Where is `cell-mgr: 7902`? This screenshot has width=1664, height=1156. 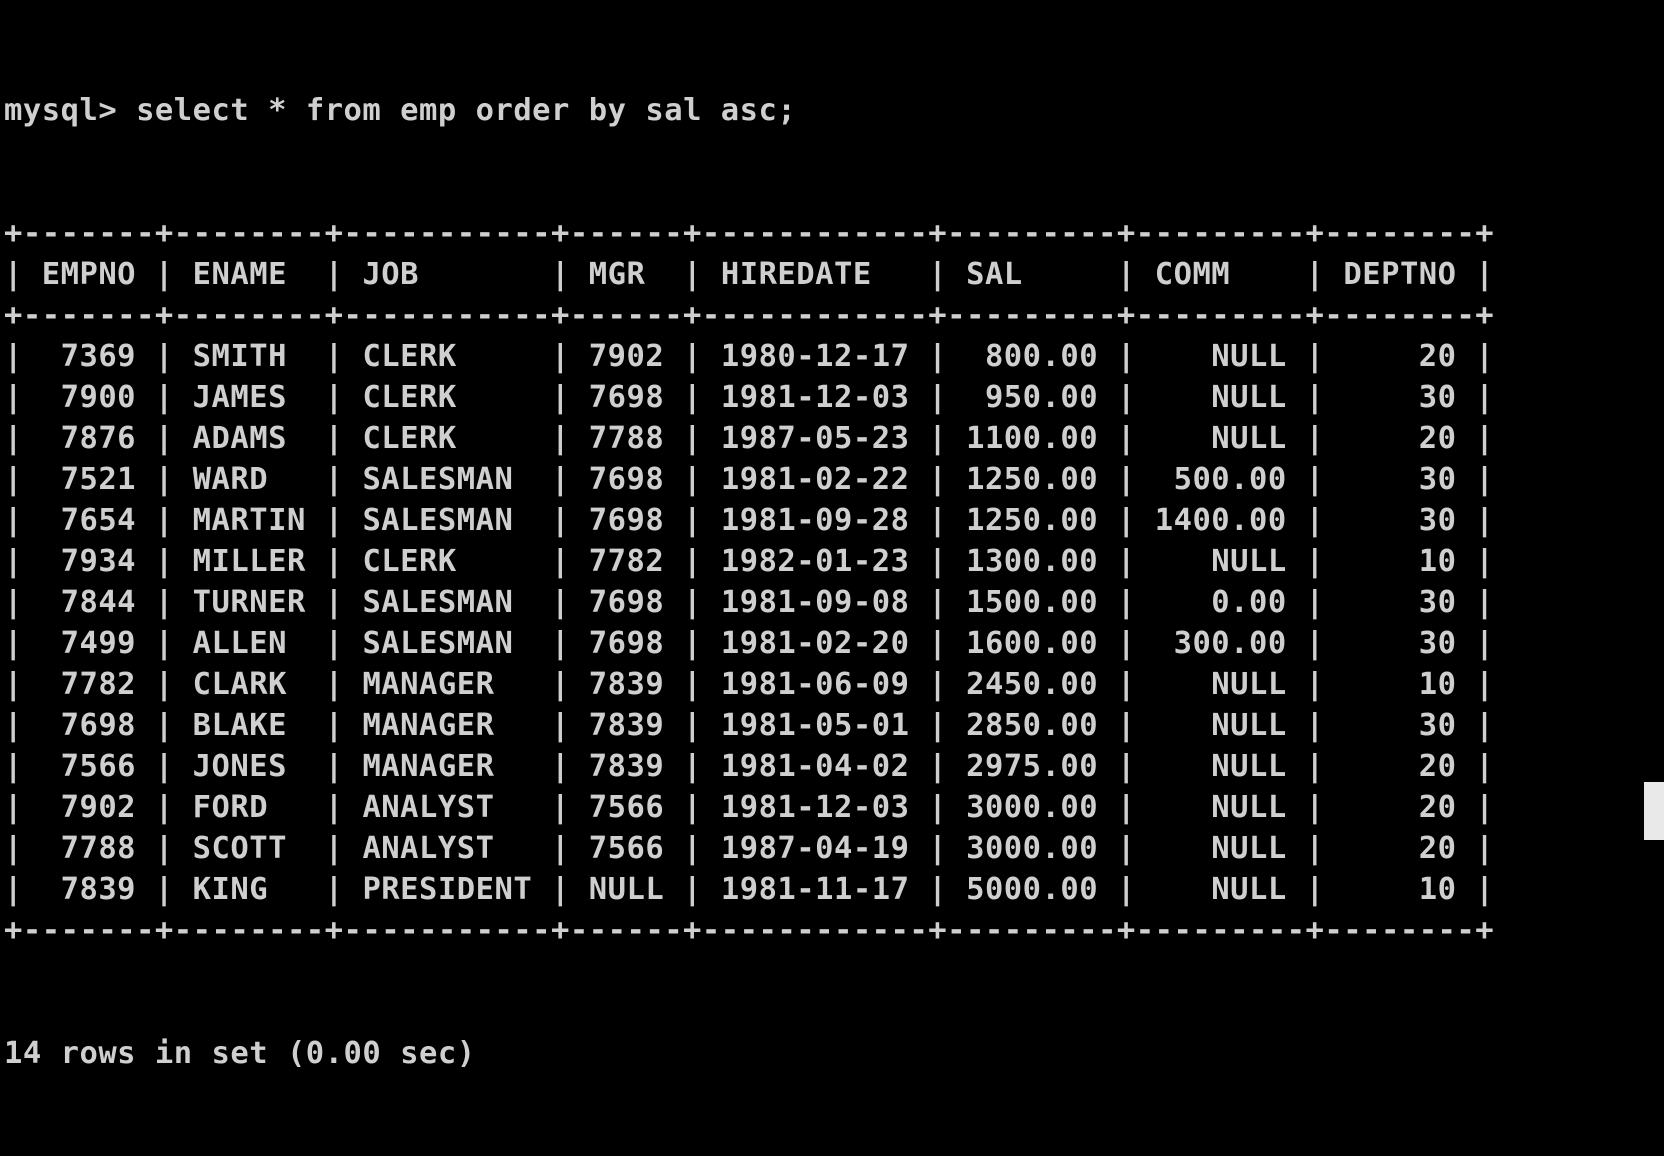
cell-mgr: 7902 is located at coordinates (626, 356).